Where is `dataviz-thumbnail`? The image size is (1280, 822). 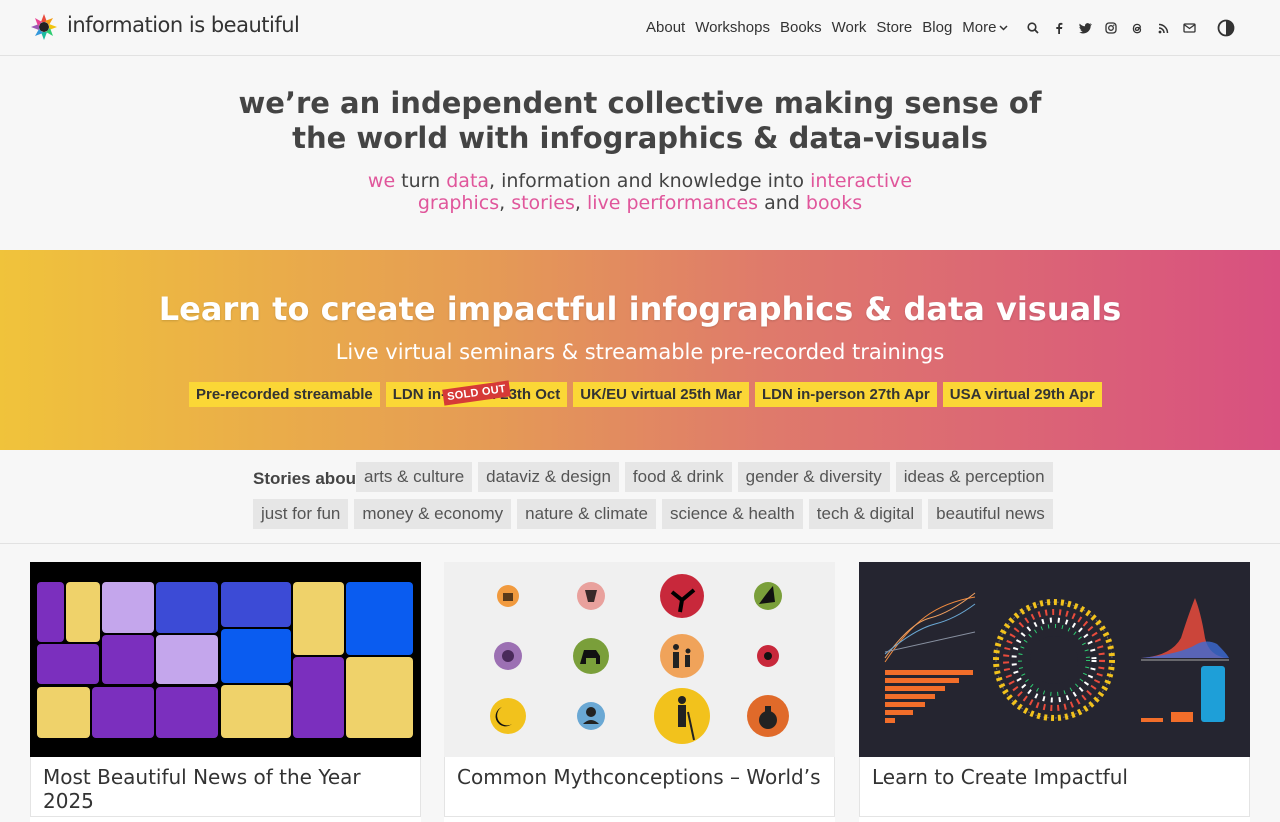 dataviz-thumbnail is located at coordinates (1056, 657).